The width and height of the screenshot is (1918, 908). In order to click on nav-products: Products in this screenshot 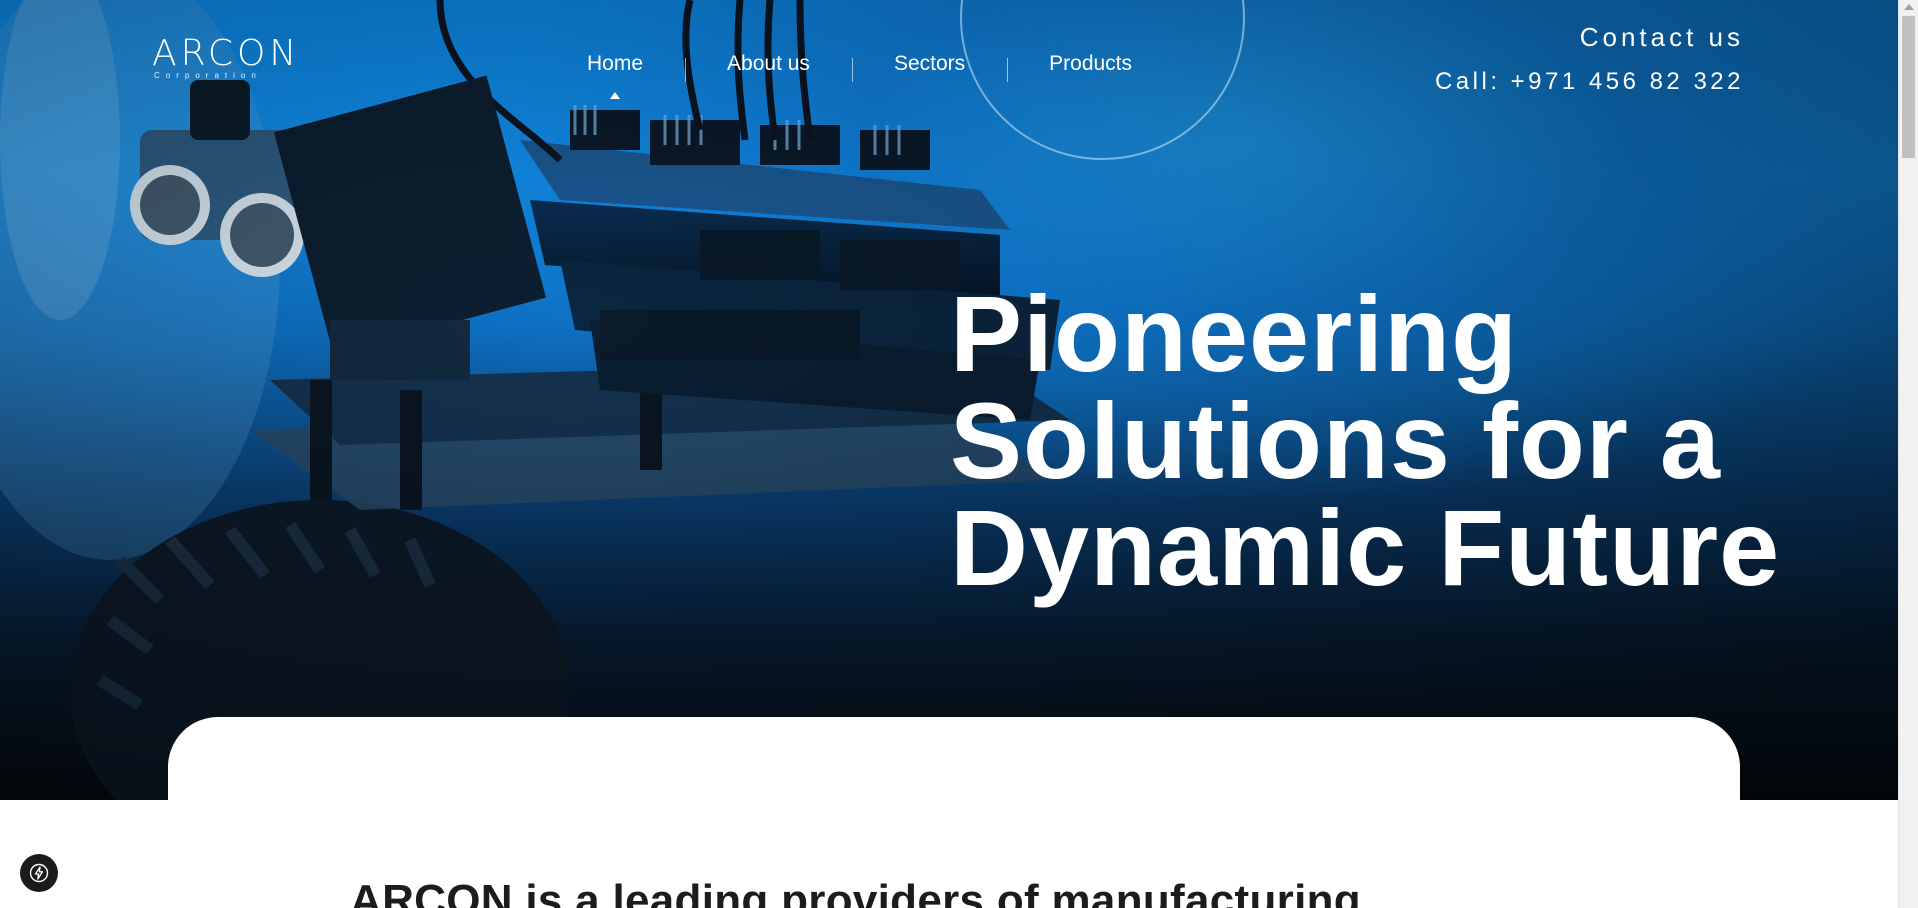, I will do `click(1090, 67)`.